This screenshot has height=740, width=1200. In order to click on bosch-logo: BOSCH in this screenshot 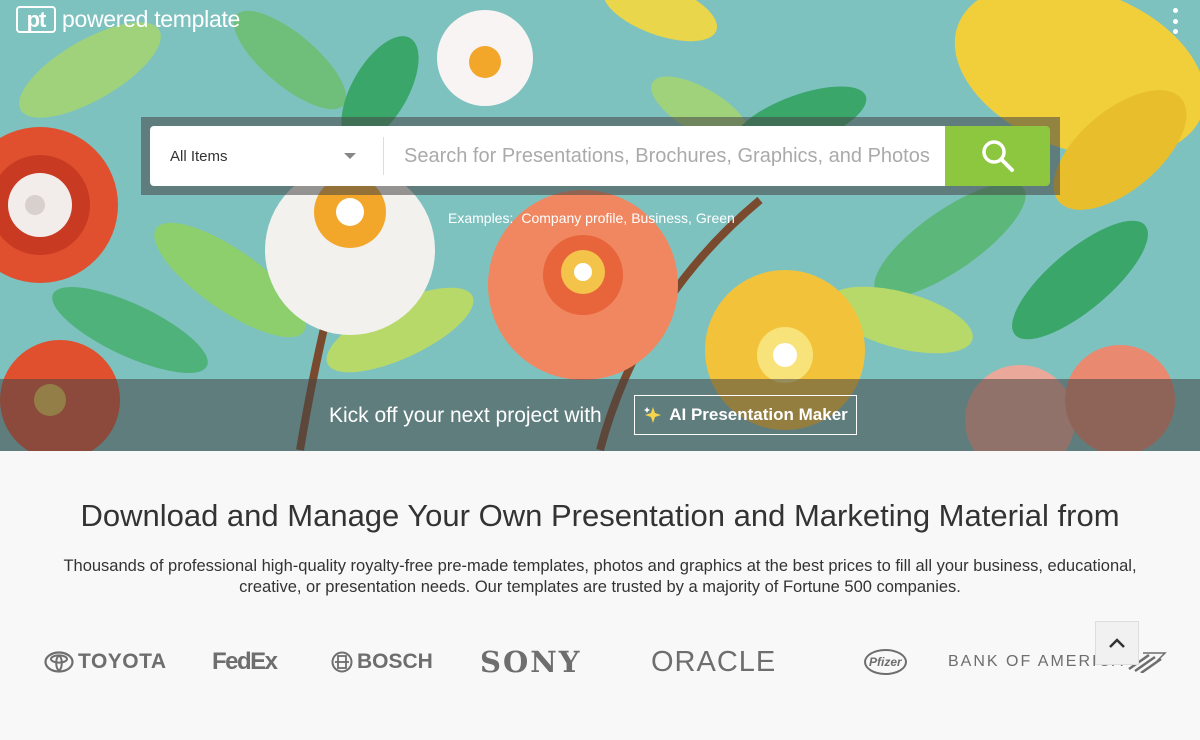, I will do `click(382, 662)`.